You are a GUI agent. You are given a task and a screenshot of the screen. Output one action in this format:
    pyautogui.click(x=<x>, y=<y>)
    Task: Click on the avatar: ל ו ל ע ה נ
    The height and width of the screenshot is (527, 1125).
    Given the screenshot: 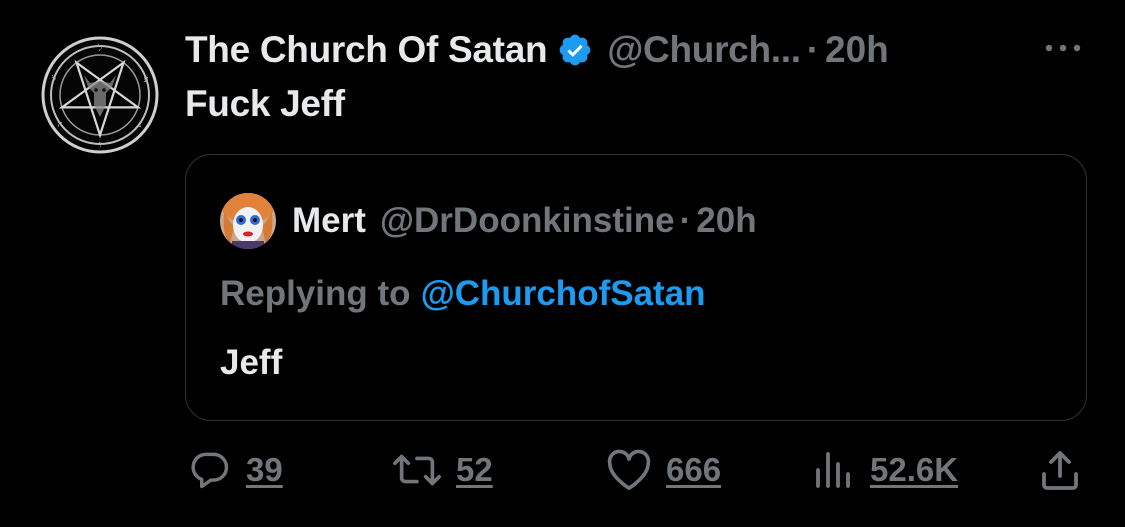 What is the action you would take?
    pyautogui.click(x=100, y=95)
    